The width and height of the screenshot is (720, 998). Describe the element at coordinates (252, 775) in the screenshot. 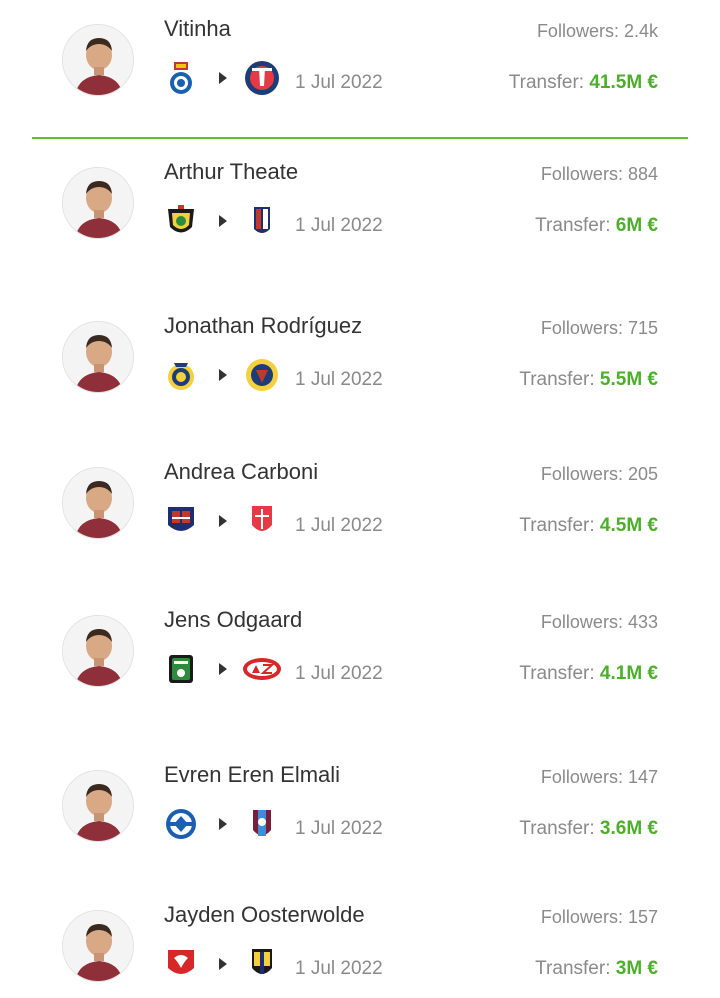

I see `player-name: Evren Eren Elmali` at that location.